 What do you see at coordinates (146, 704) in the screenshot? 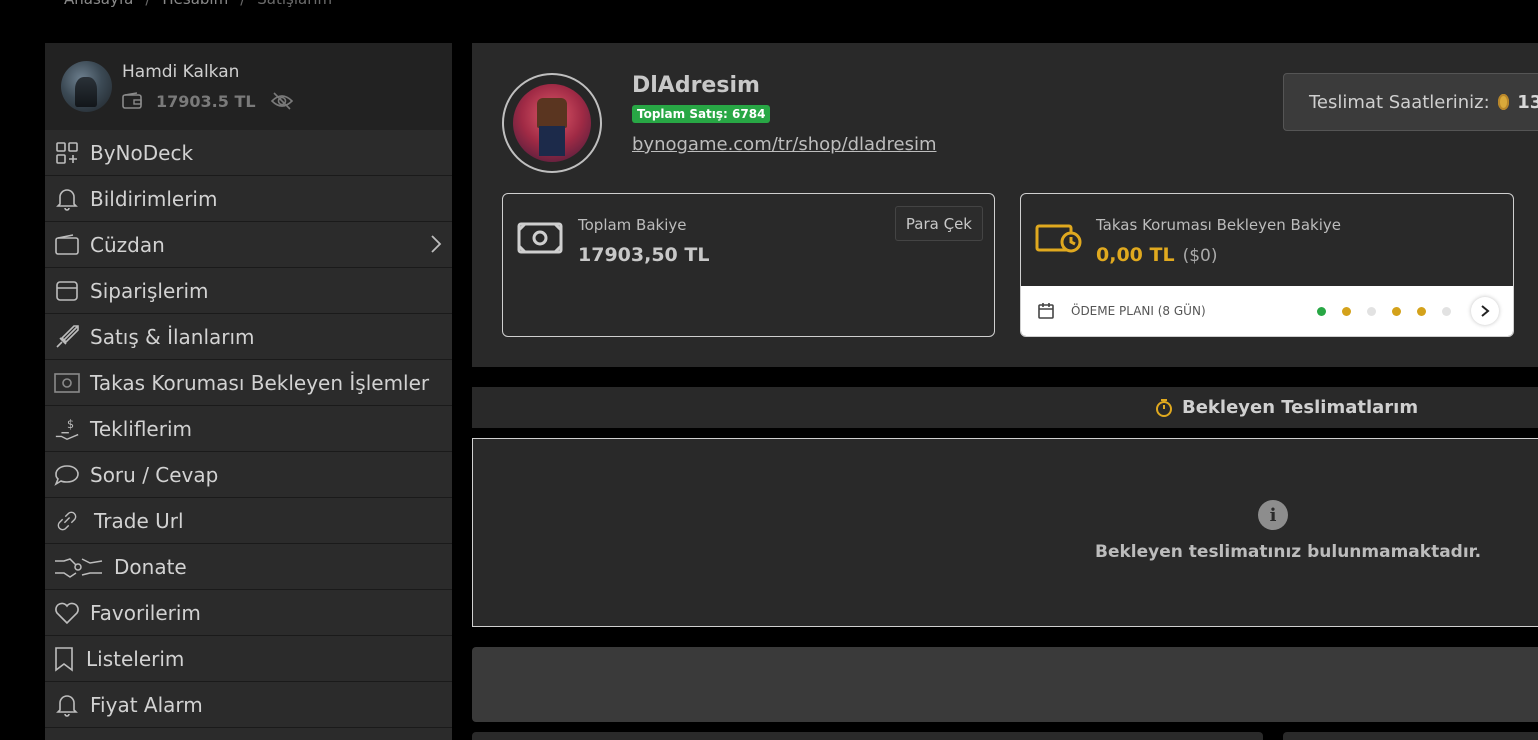
I see `sidebar-item-label: Fiyat Alarm` at bounding box center [146, 704].